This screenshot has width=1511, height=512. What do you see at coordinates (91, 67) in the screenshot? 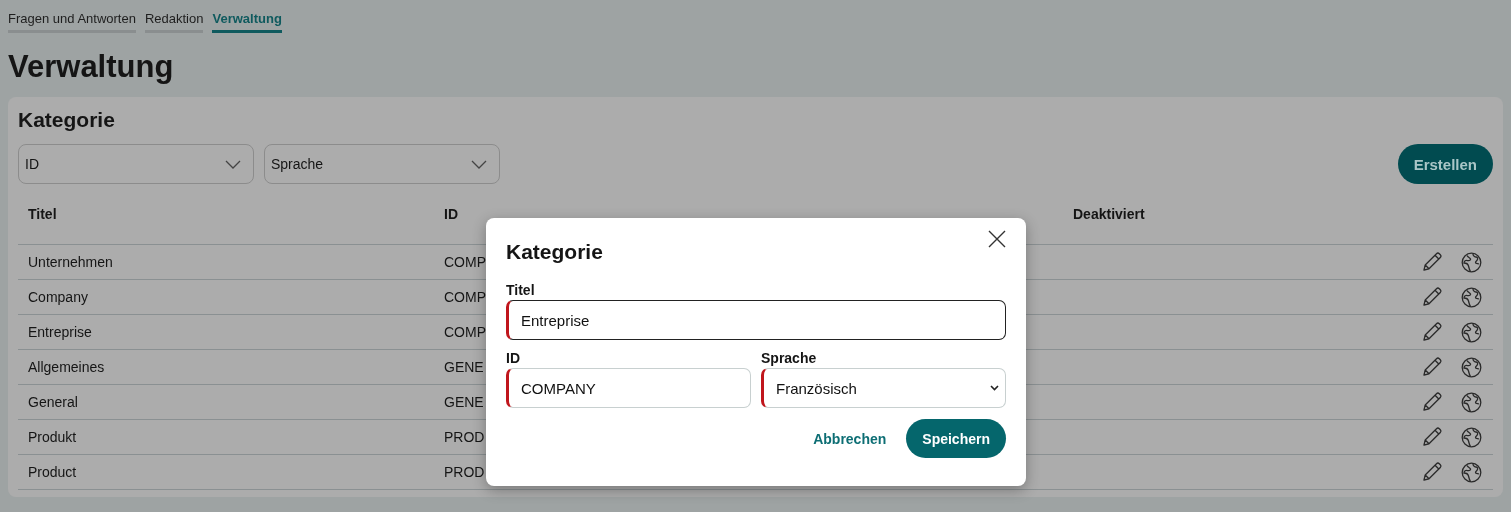
I see `page-title: Verwaltung` at bounding box center [91, 67].